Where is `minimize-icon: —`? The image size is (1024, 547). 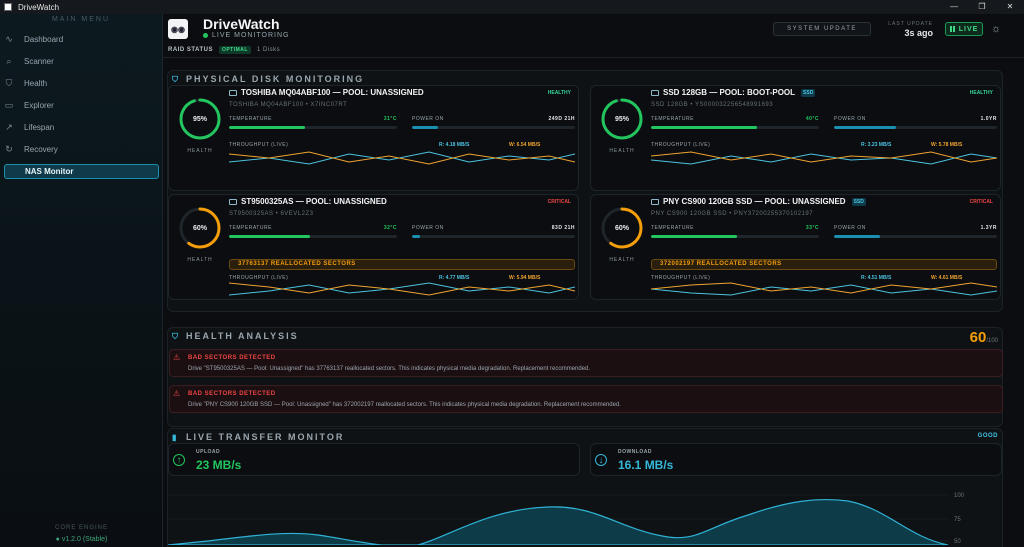 minimize-icon: — is located at coordinates (954, 7).